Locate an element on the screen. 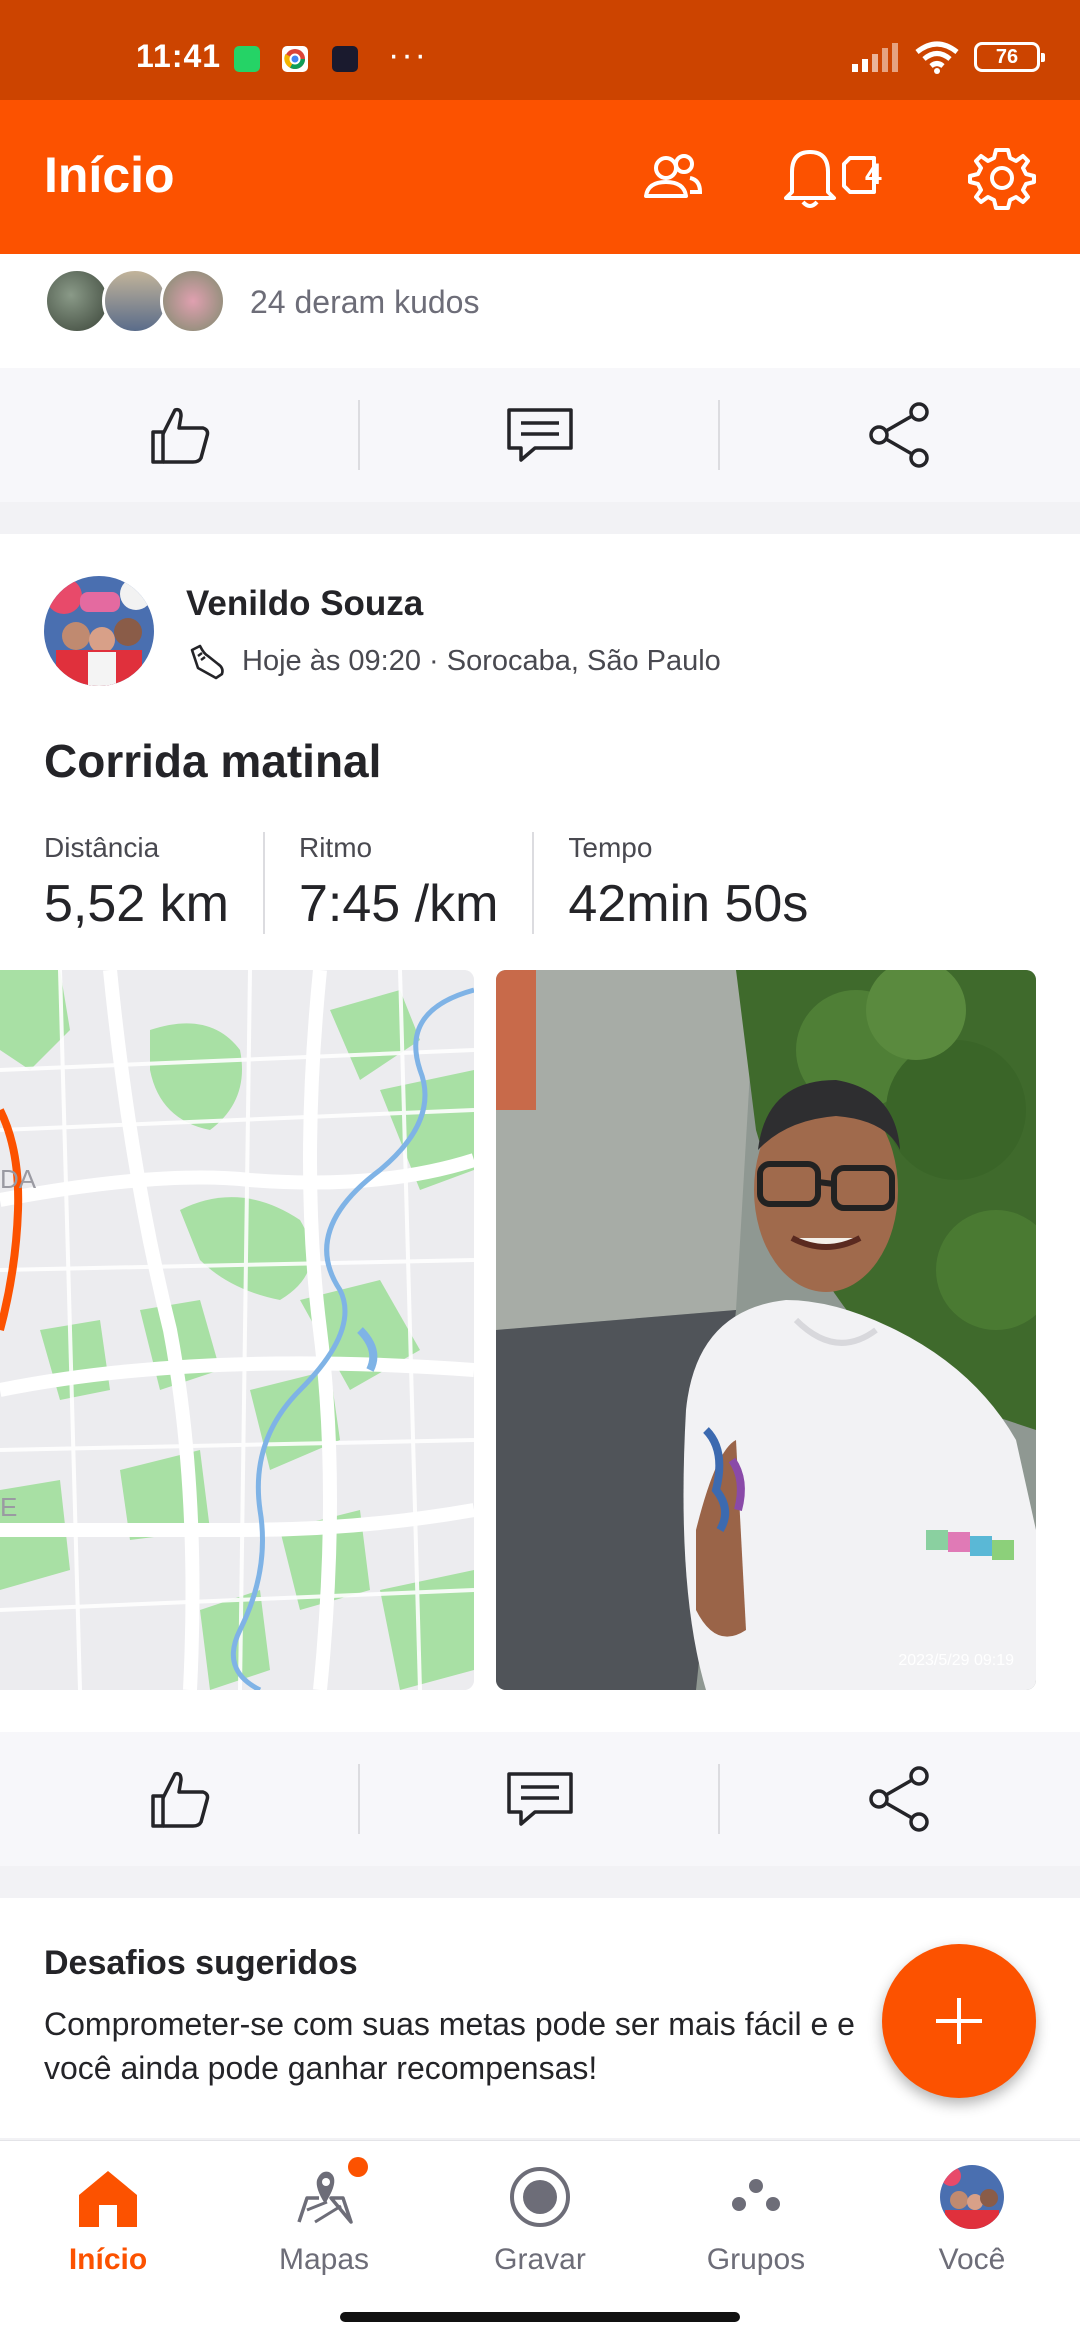  record-icon is located at coordinates (540, 2197).